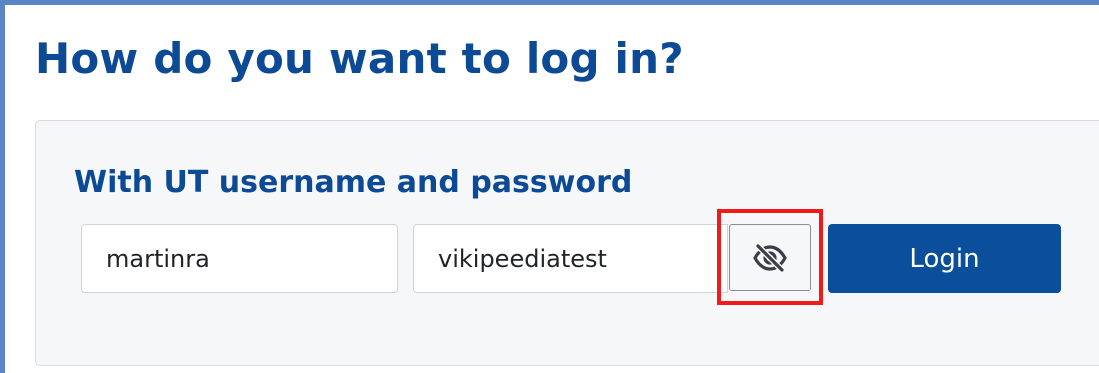 This screenshot has width=1099, height=373. Describe the element at coordinates (944, 258) in the screenshot. I see `login-button: Login` at that location.